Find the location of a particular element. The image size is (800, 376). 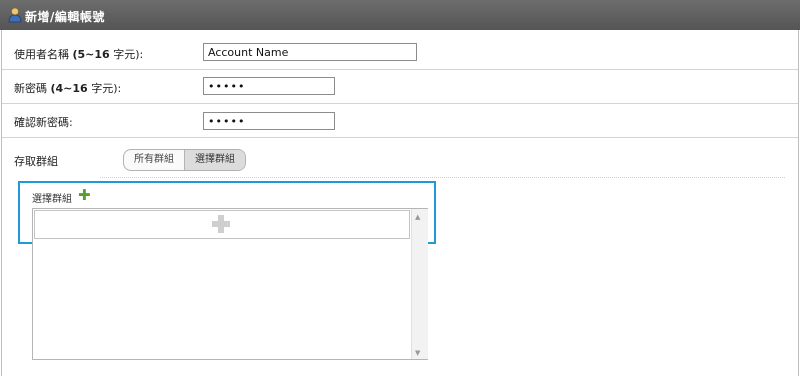

scrollbar: ▲ ▼ is located at coordinates (419, 284).